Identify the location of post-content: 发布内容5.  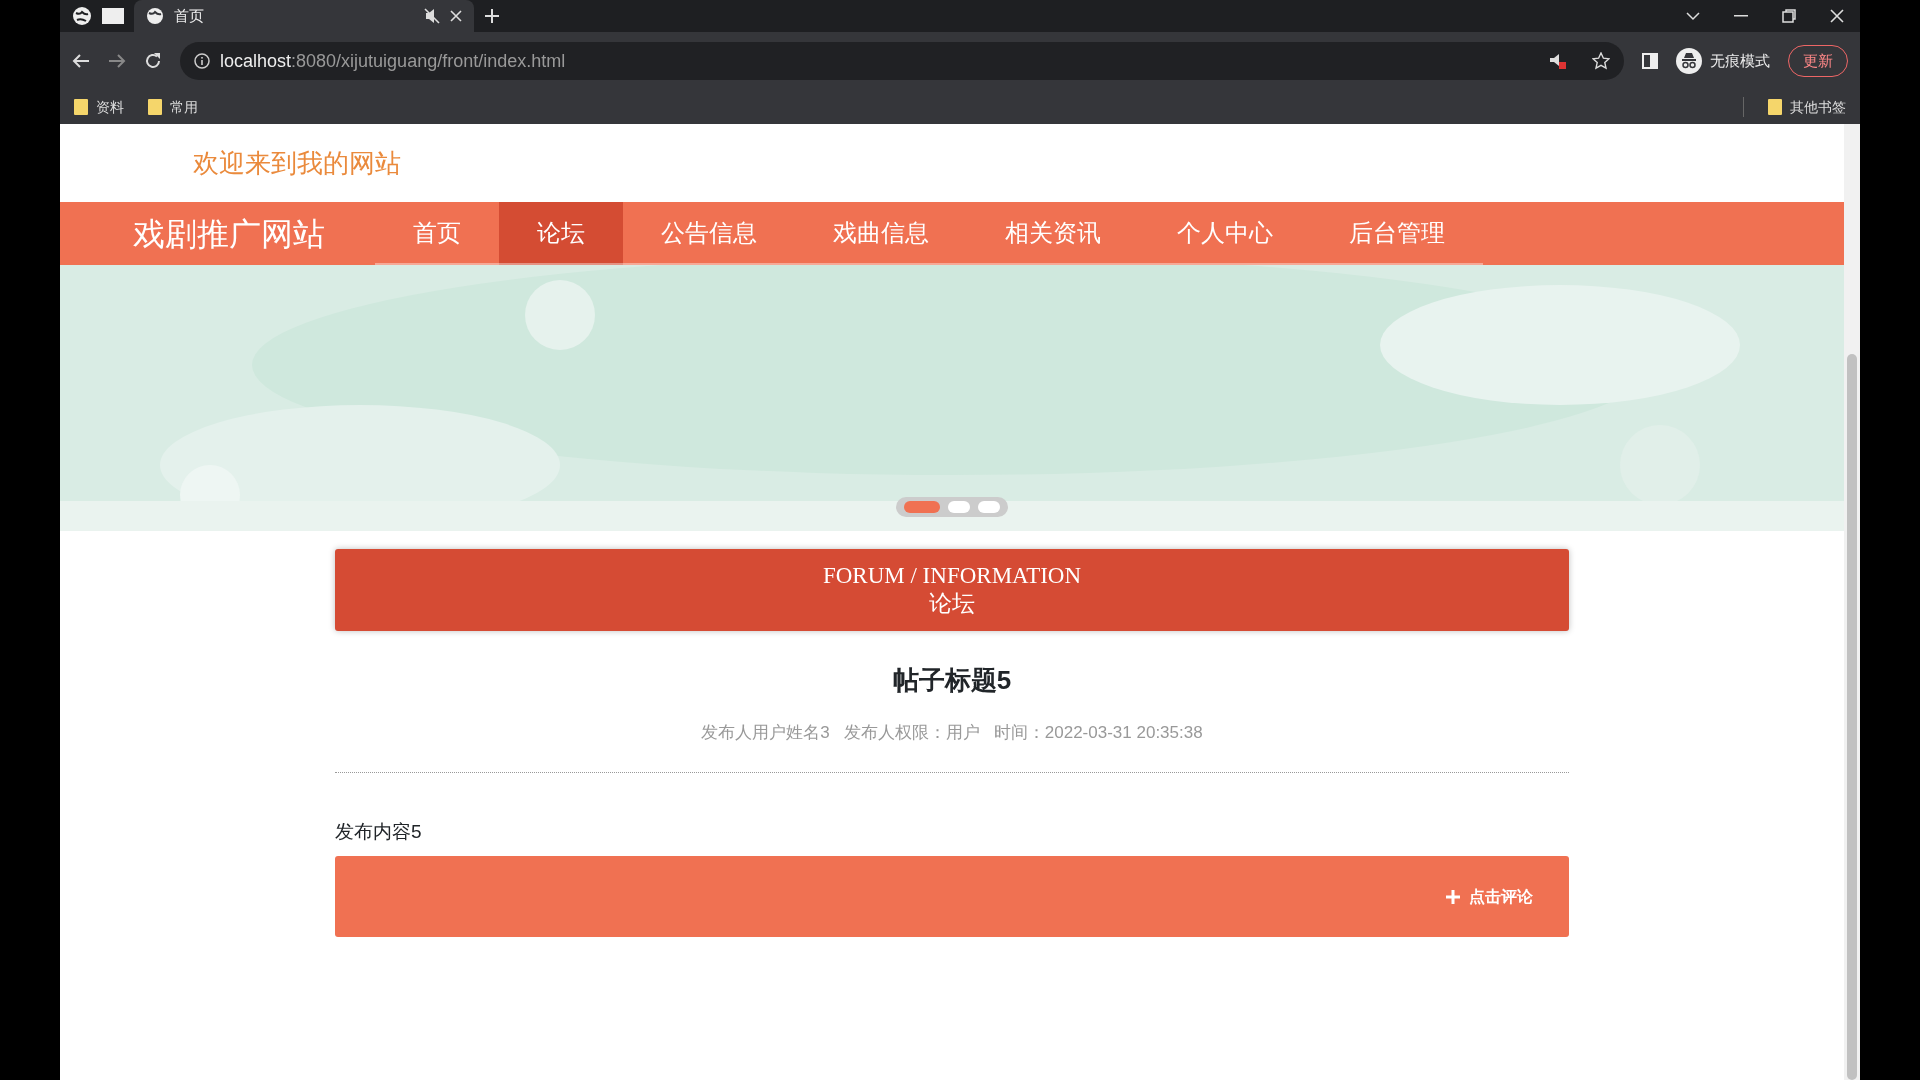
(378, 831).